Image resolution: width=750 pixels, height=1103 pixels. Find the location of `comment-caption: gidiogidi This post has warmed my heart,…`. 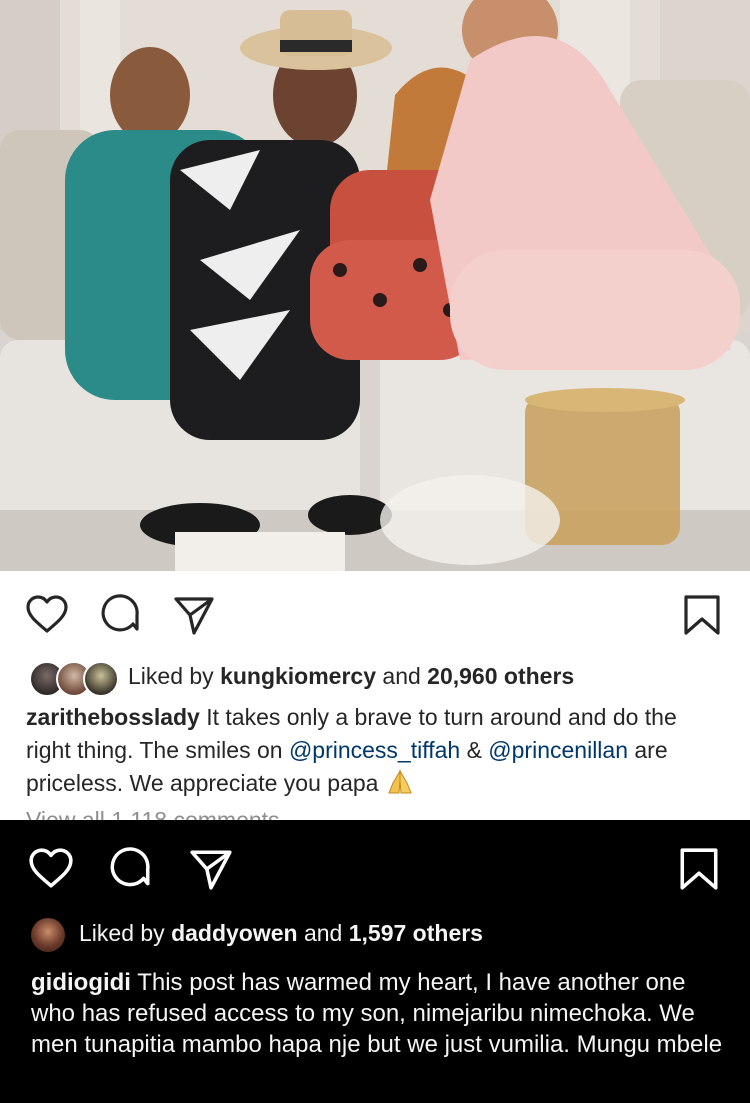

comment-caption: gidiogidi This post has warmed my heart,… is located at coordinates (381, 1013).